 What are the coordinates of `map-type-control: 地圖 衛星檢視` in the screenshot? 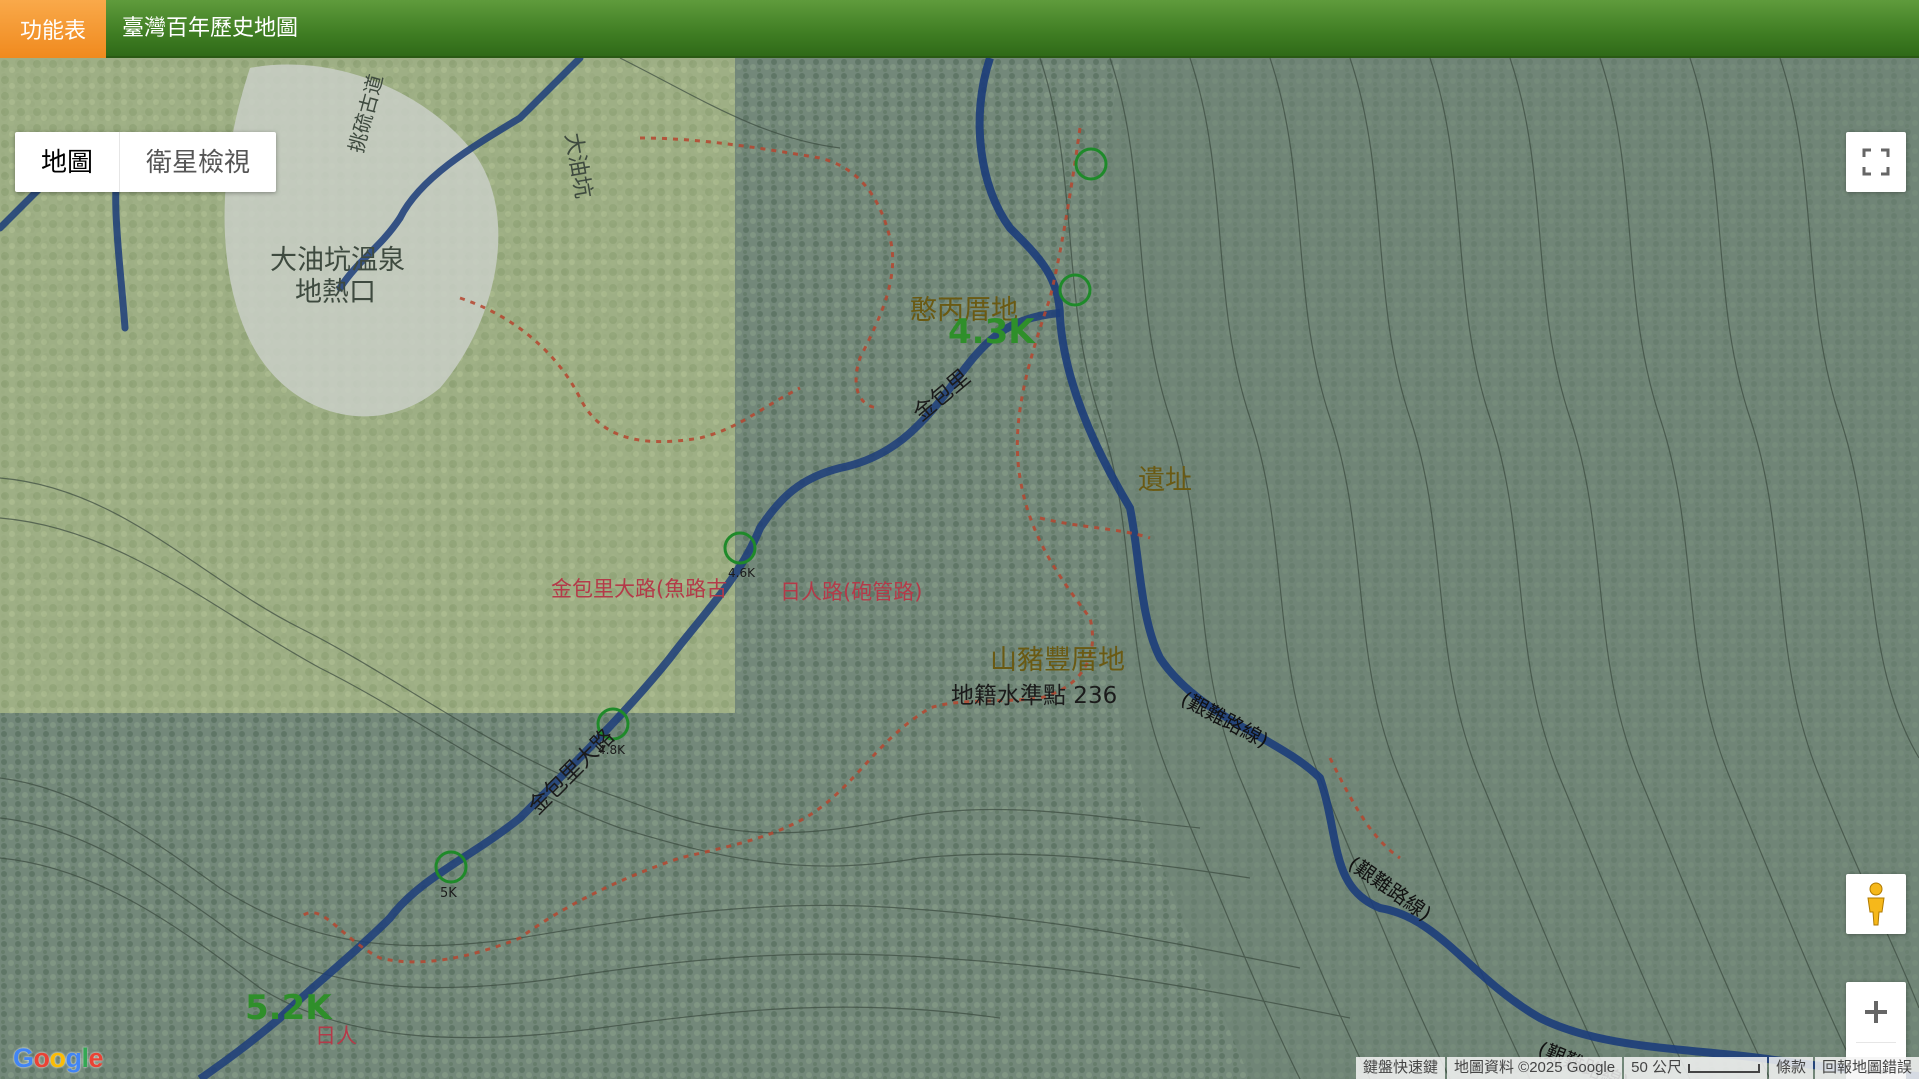 It's located at (146, 162).